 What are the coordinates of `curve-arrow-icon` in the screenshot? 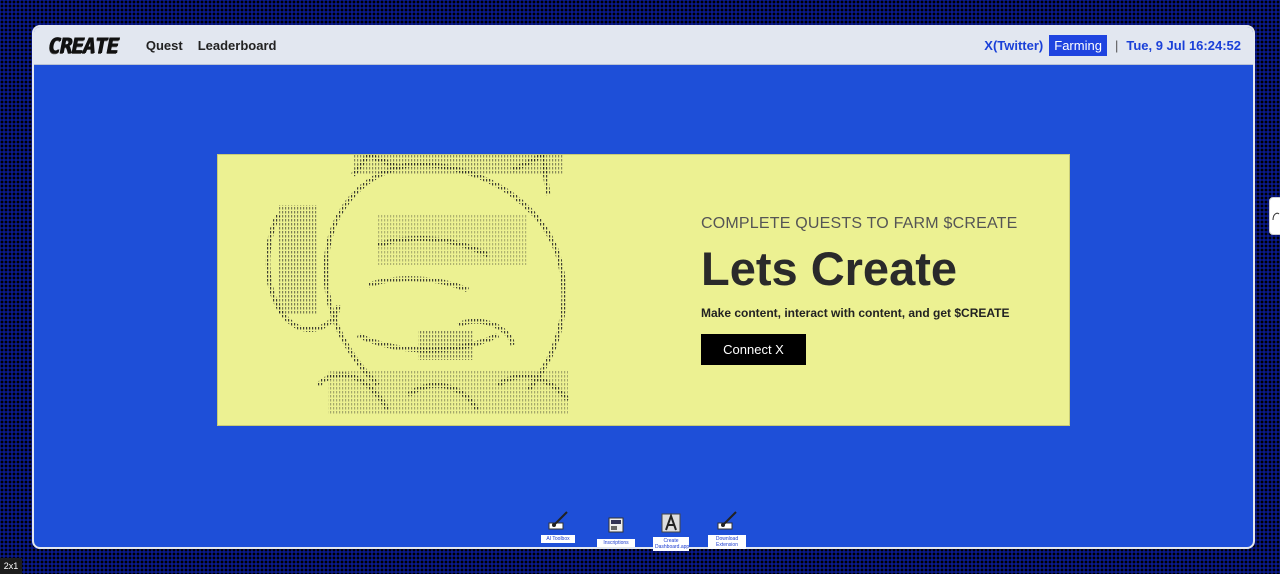 It's located at (1276, 216).